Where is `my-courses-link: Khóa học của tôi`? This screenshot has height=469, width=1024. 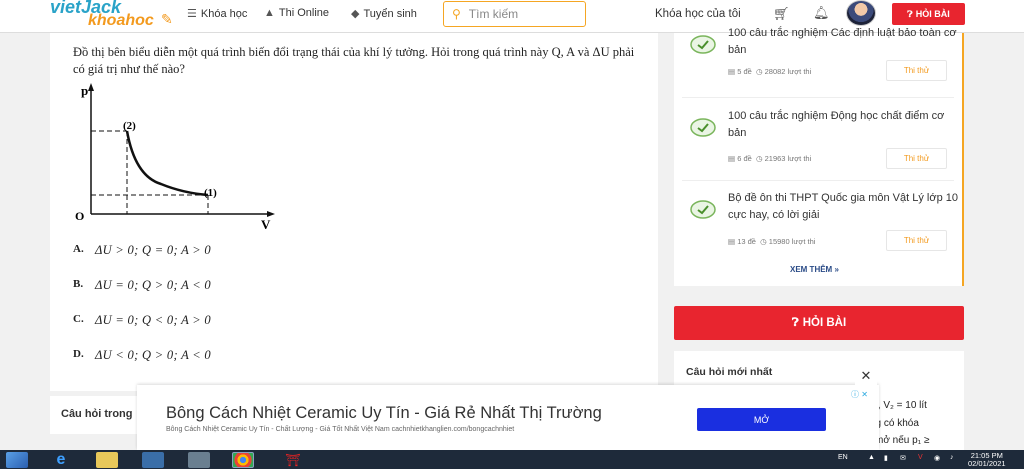 my-courses-link: Khóa học của tôi is located at coordinates (698, 14).